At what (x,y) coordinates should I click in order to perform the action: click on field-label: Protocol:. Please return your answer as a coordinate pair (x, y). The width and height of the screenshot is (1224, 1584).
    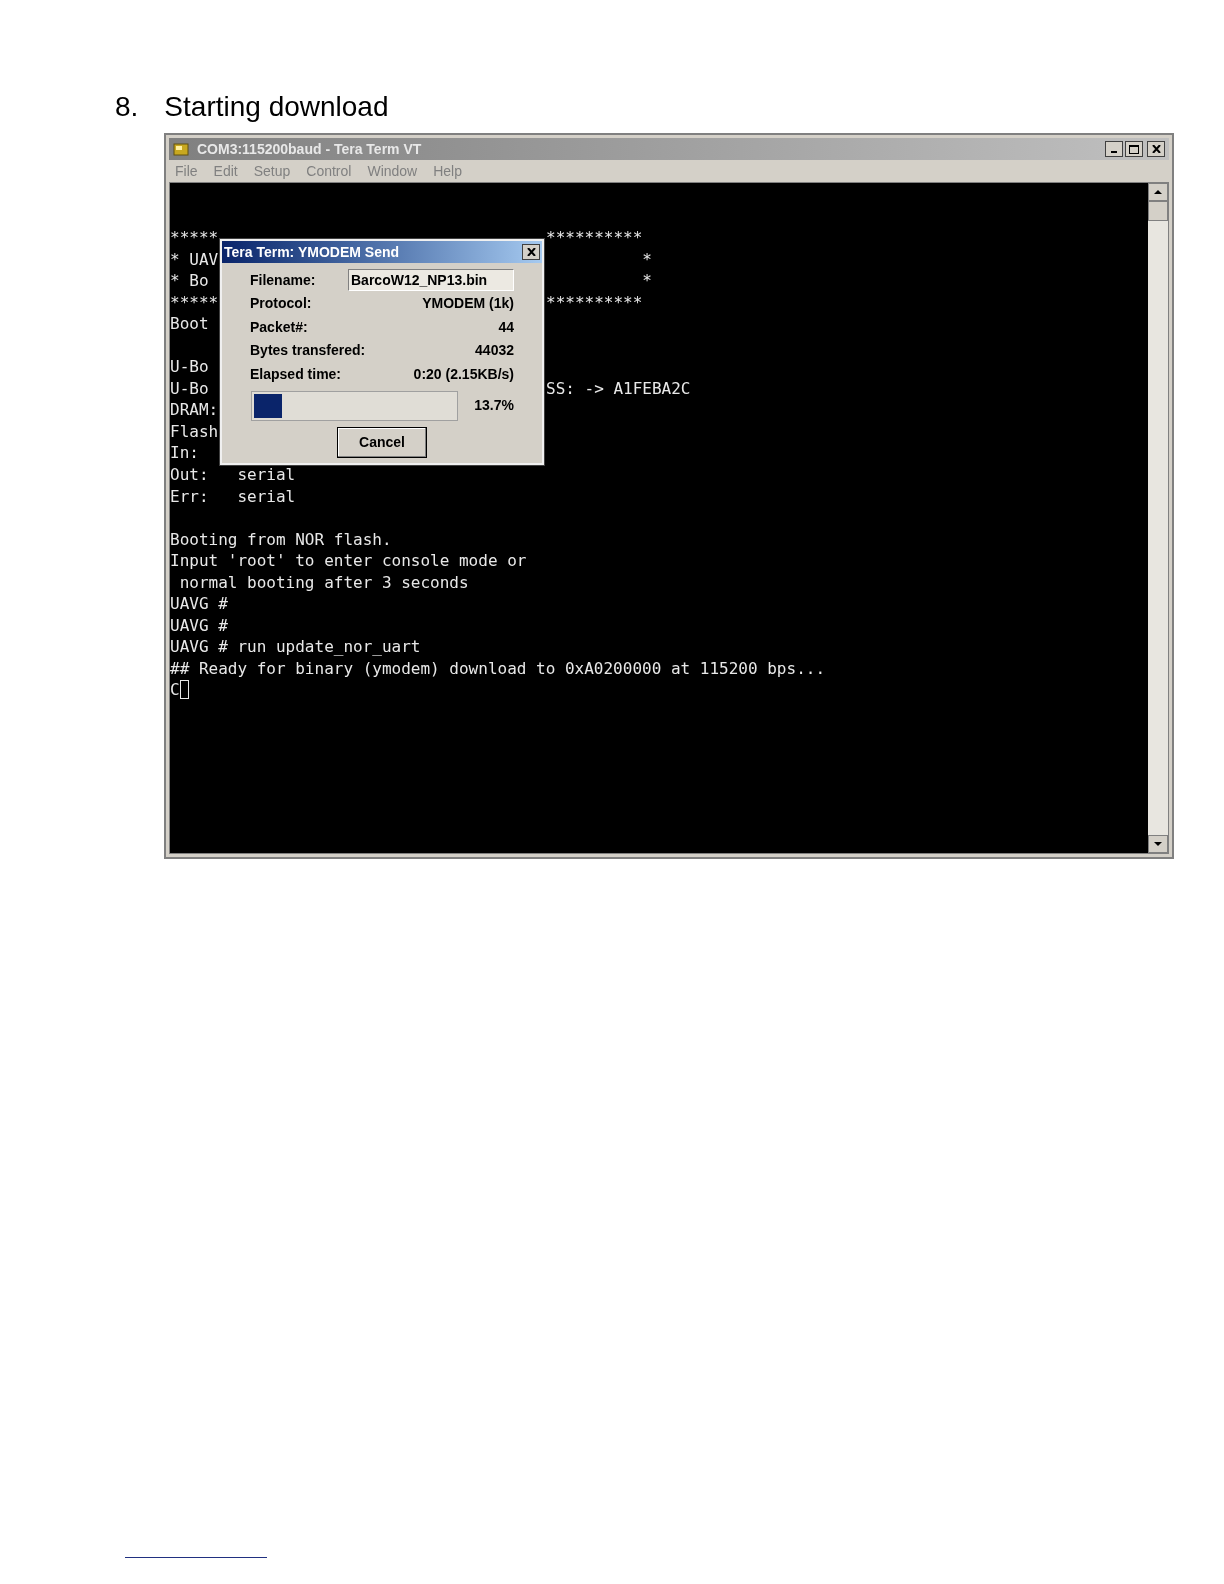
    Looking at the image, I should click on (281, 304).